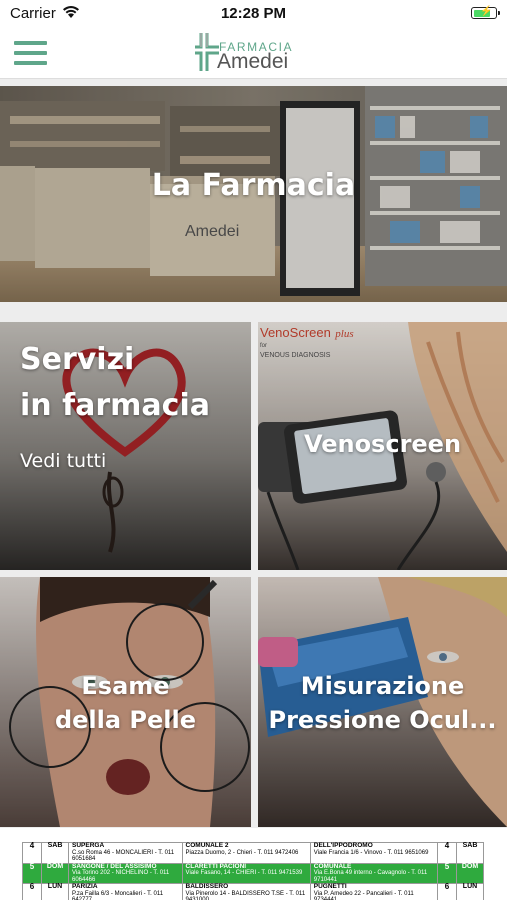 This screenshot has height=900, width=507. What do you see at coordinates (344, 334) in the screenshot?
I see `venoscreen-brand-suffix: plus` at bounding box center [344, 334].